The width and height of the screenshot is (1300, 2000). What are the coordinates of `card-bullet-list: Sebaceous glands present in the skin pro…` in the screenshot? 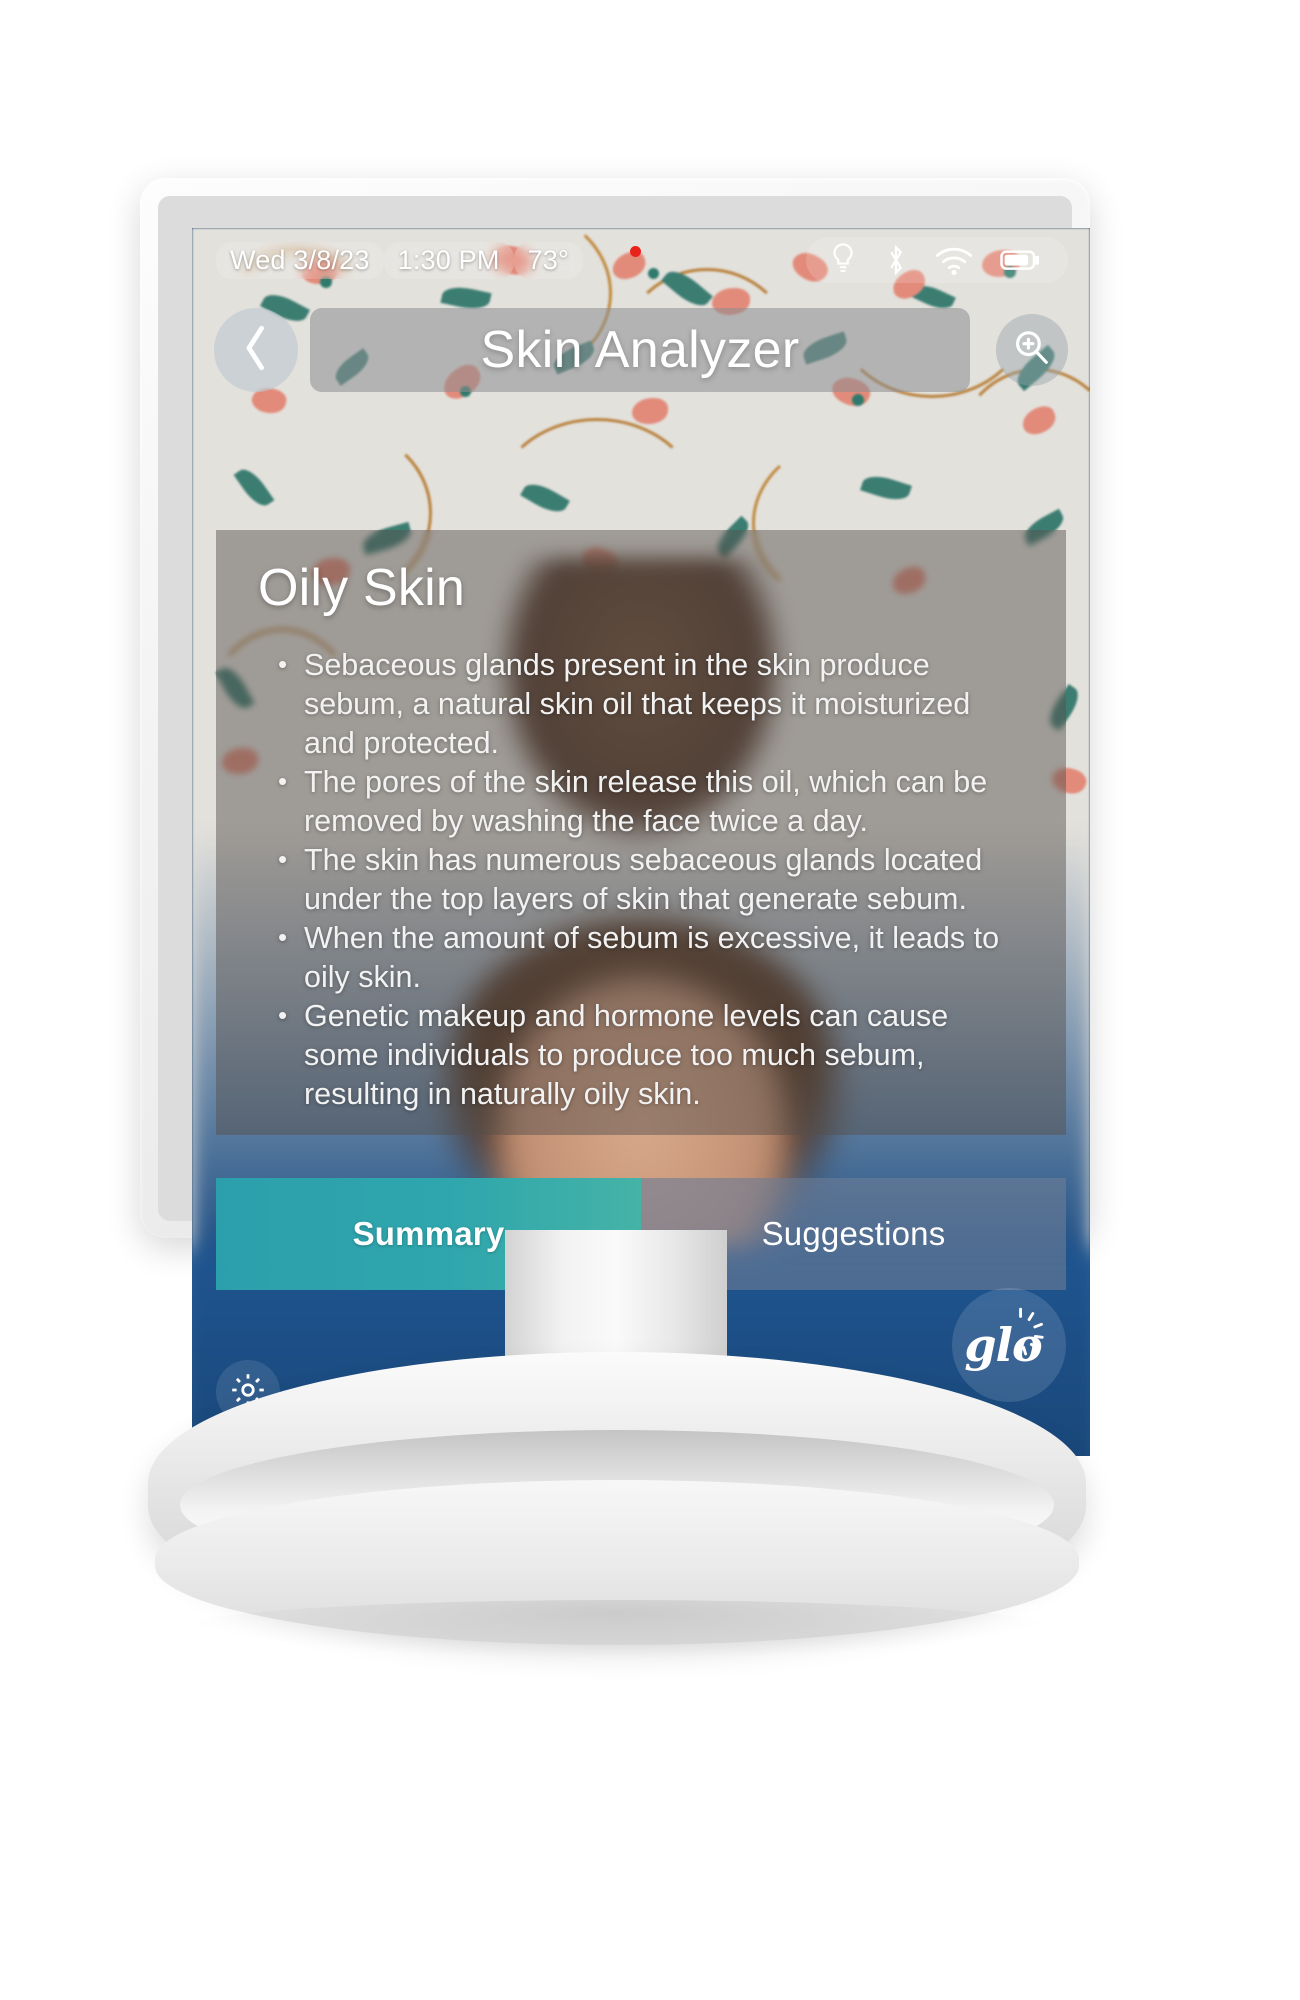 It's located at (646, 879).